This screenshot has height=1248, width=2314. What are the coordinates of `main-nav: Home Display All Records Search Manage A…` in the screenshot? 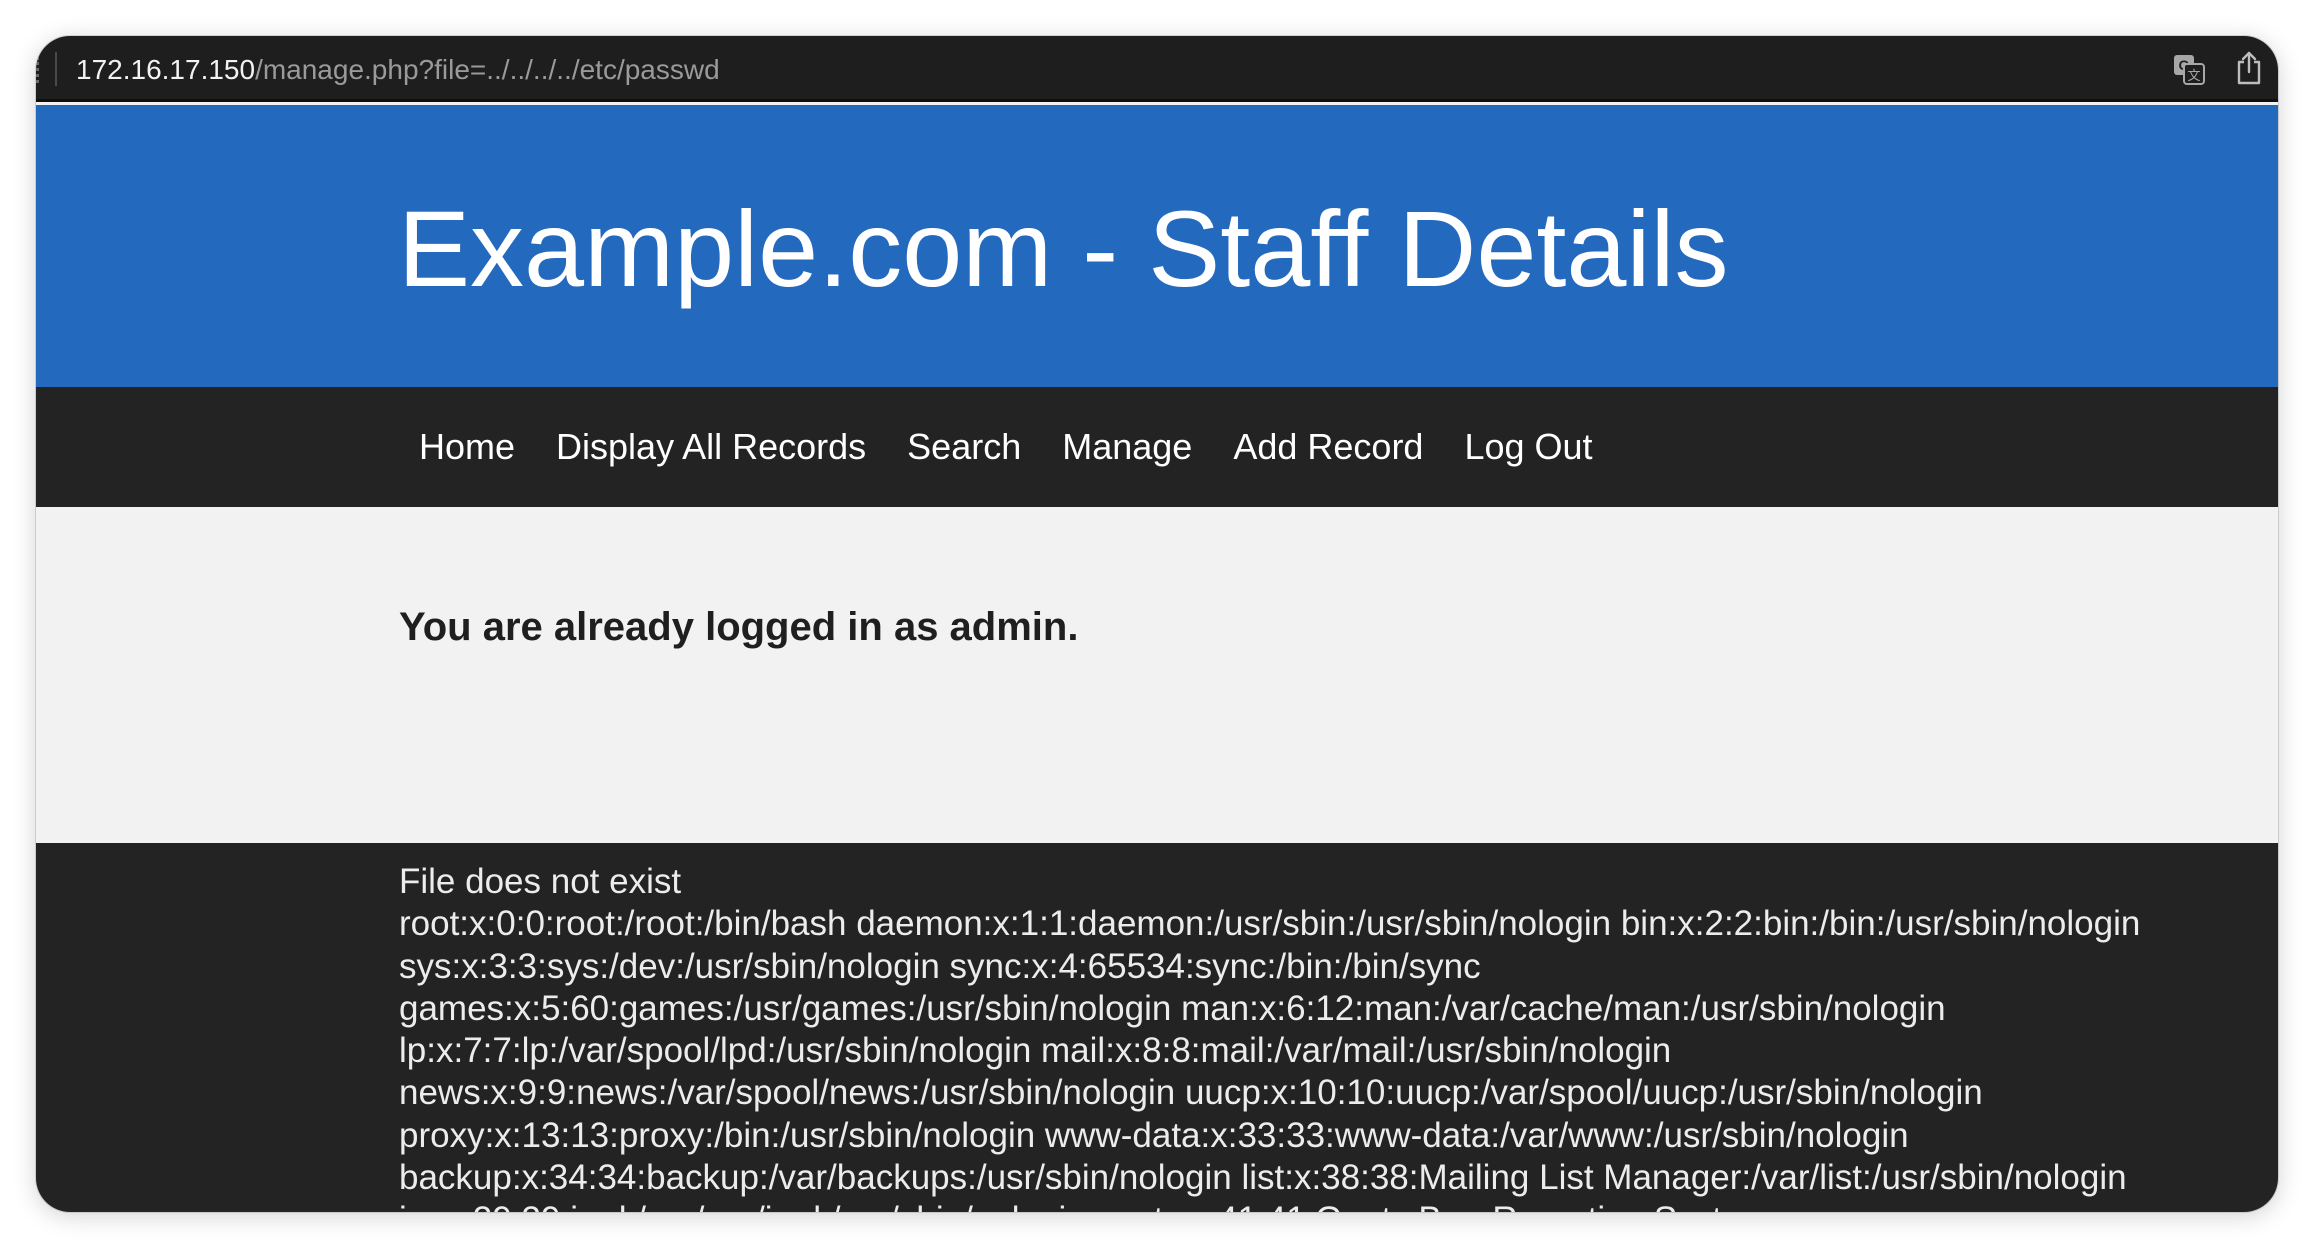 It's located at (1157, 447).